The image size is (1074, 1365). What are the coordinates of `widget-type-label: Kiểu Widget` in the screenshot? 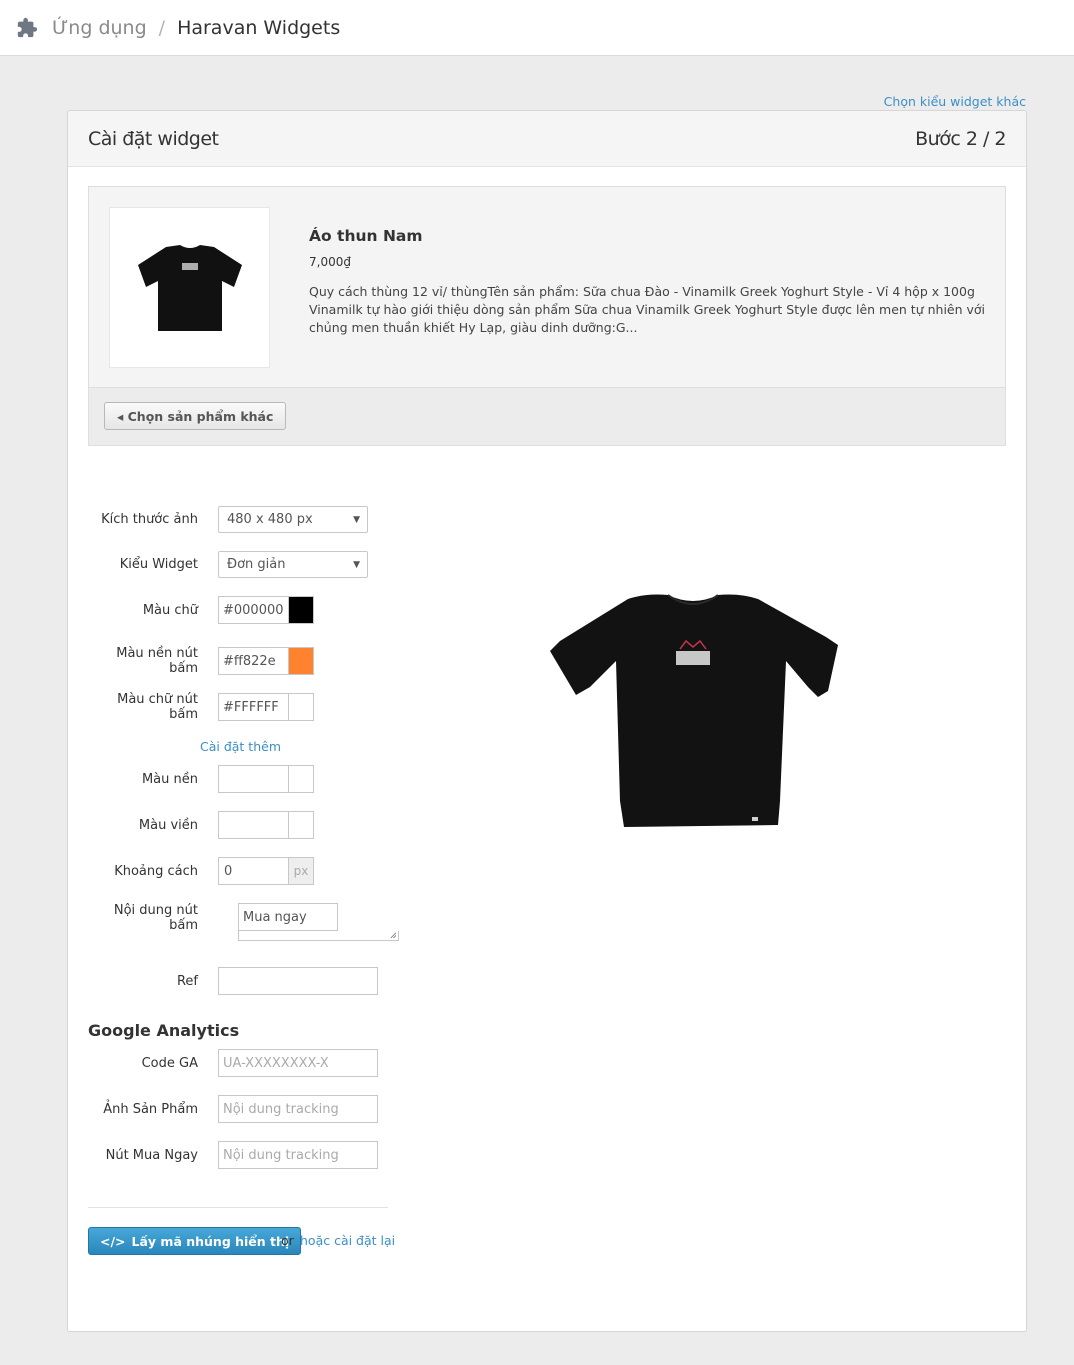 It's located at (158, 564).